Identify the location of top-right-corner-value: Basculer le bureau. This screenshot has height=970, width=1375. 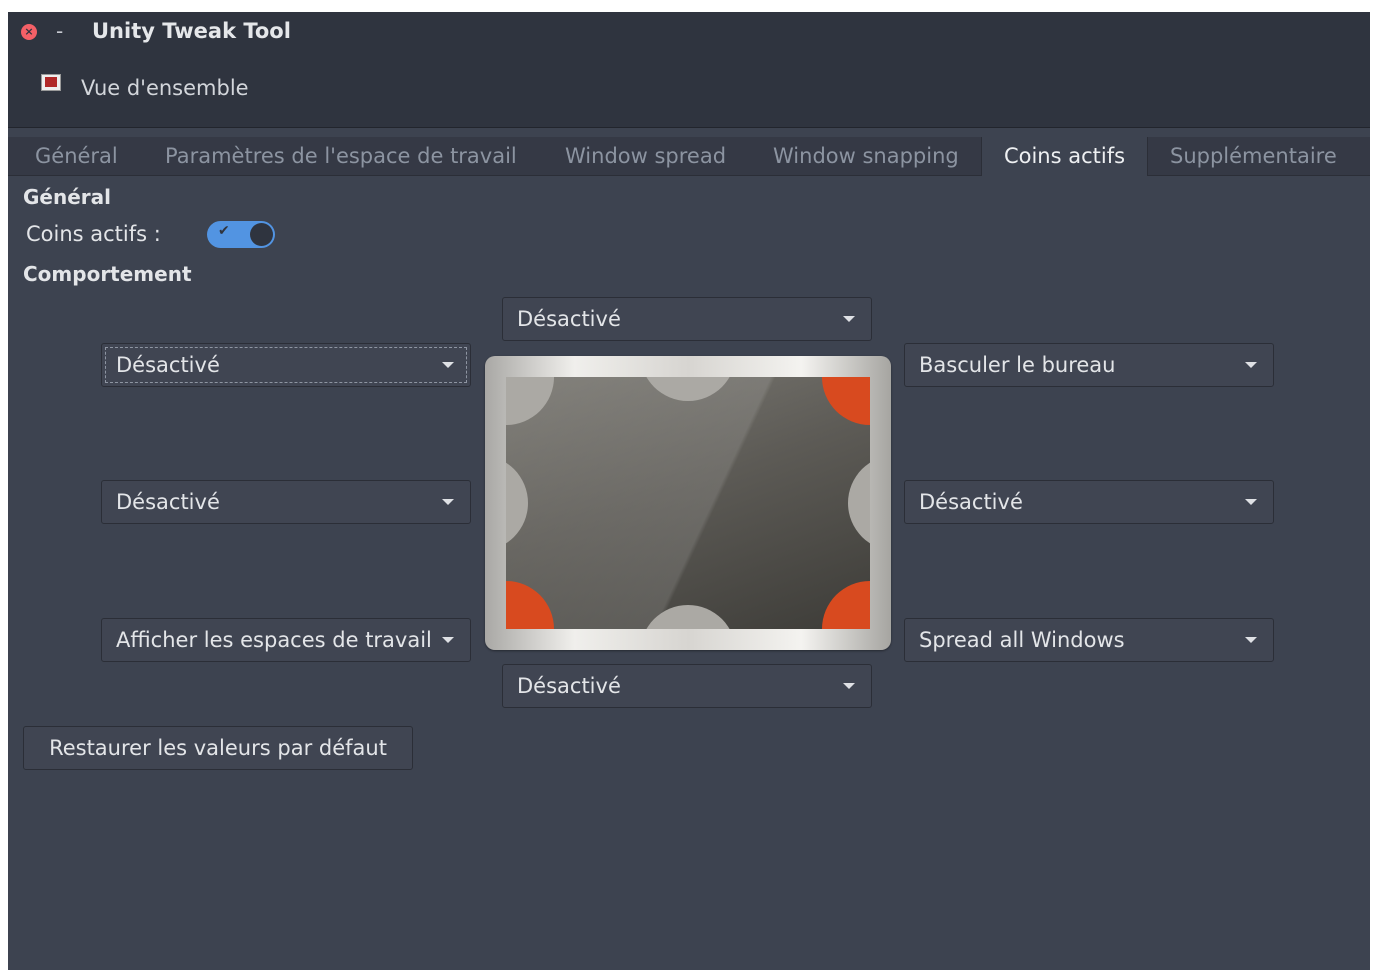
(1017, 365).